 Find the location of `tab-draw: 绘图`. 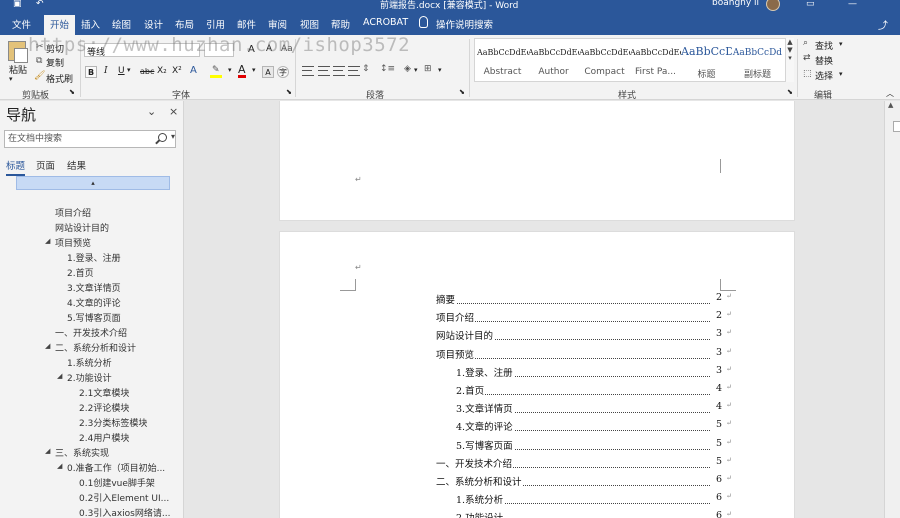

tab-draw: 绘图 is located at coordinates (121, 24).